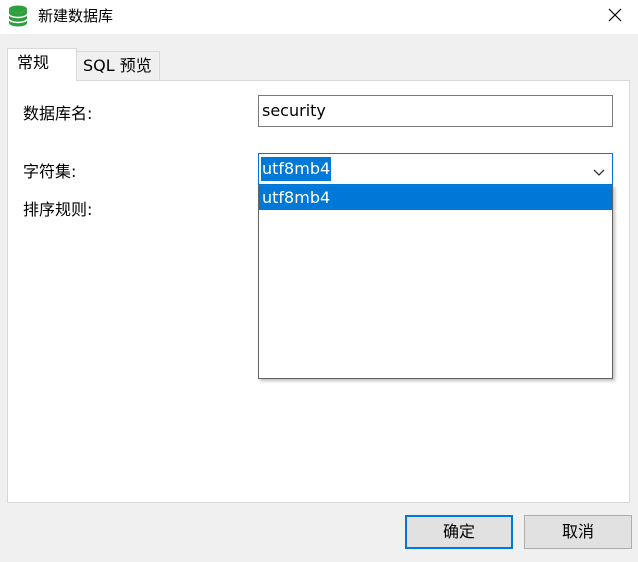  What do you see at coordinates (435, 198) in the screenshot?
I see `dropdown-option: utf8mb4` at bounding box center [435, 198].